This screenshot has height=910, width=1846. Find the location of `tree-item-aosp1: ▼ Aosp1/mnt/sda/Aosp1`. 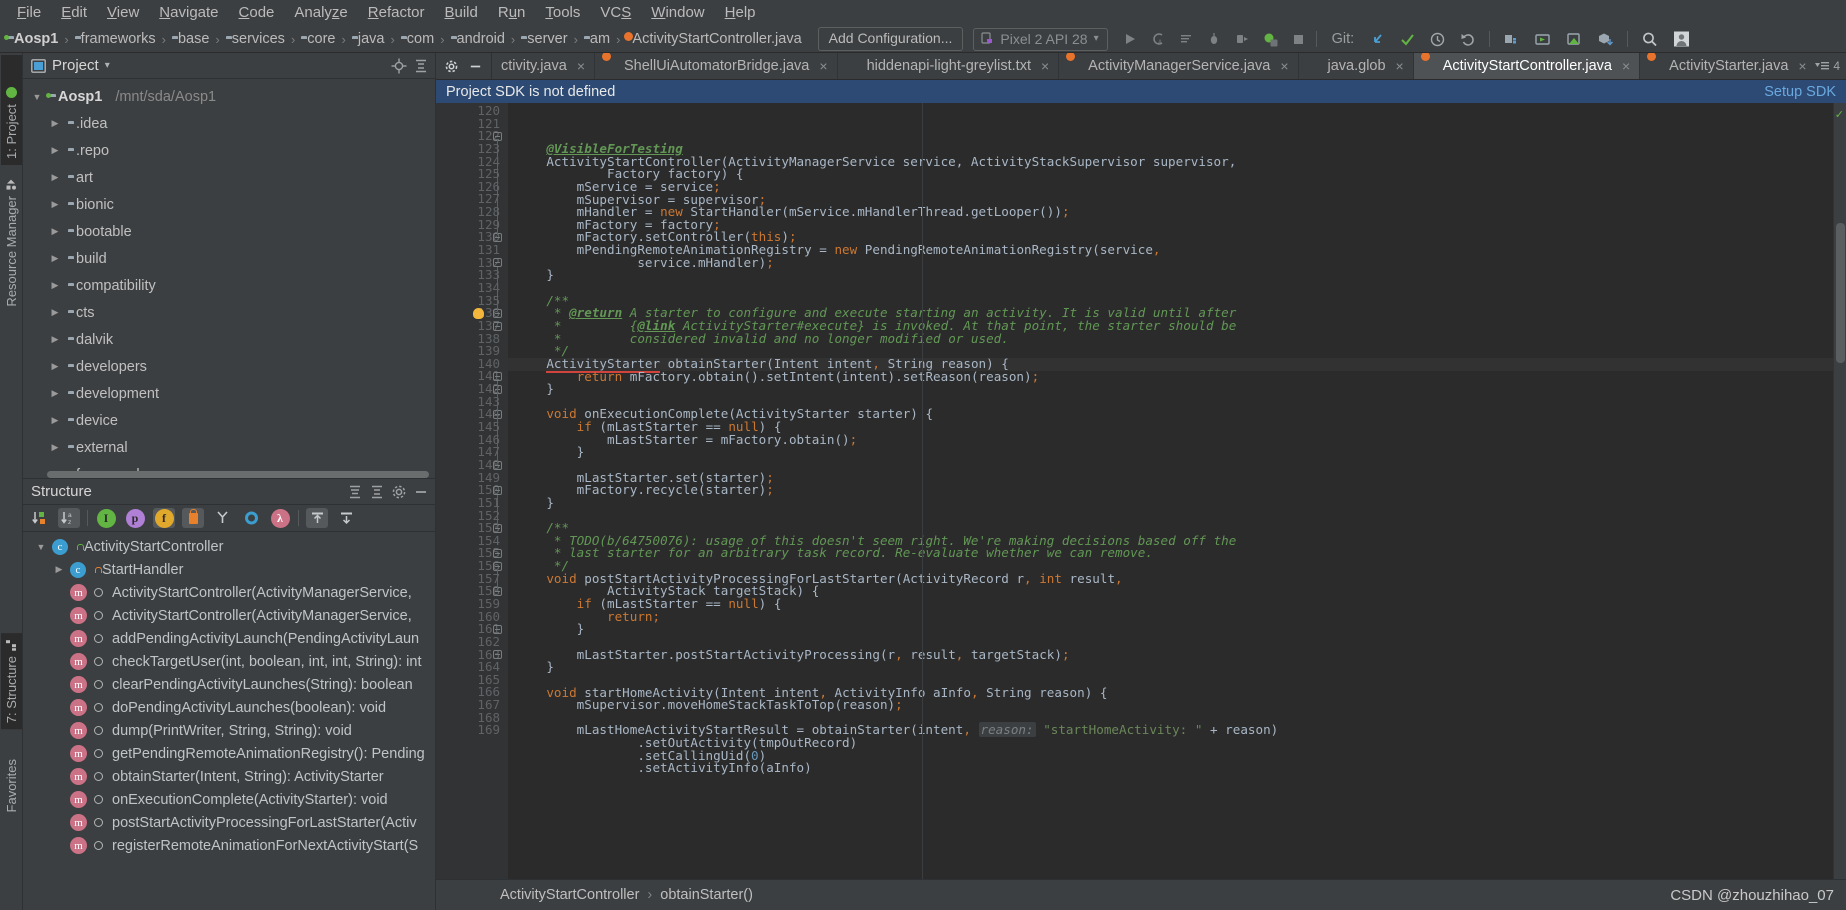

tree-item-aosp1: ▼ Aosp1/mnt/sda/Aosp1 is located at coordinates (229, 96).